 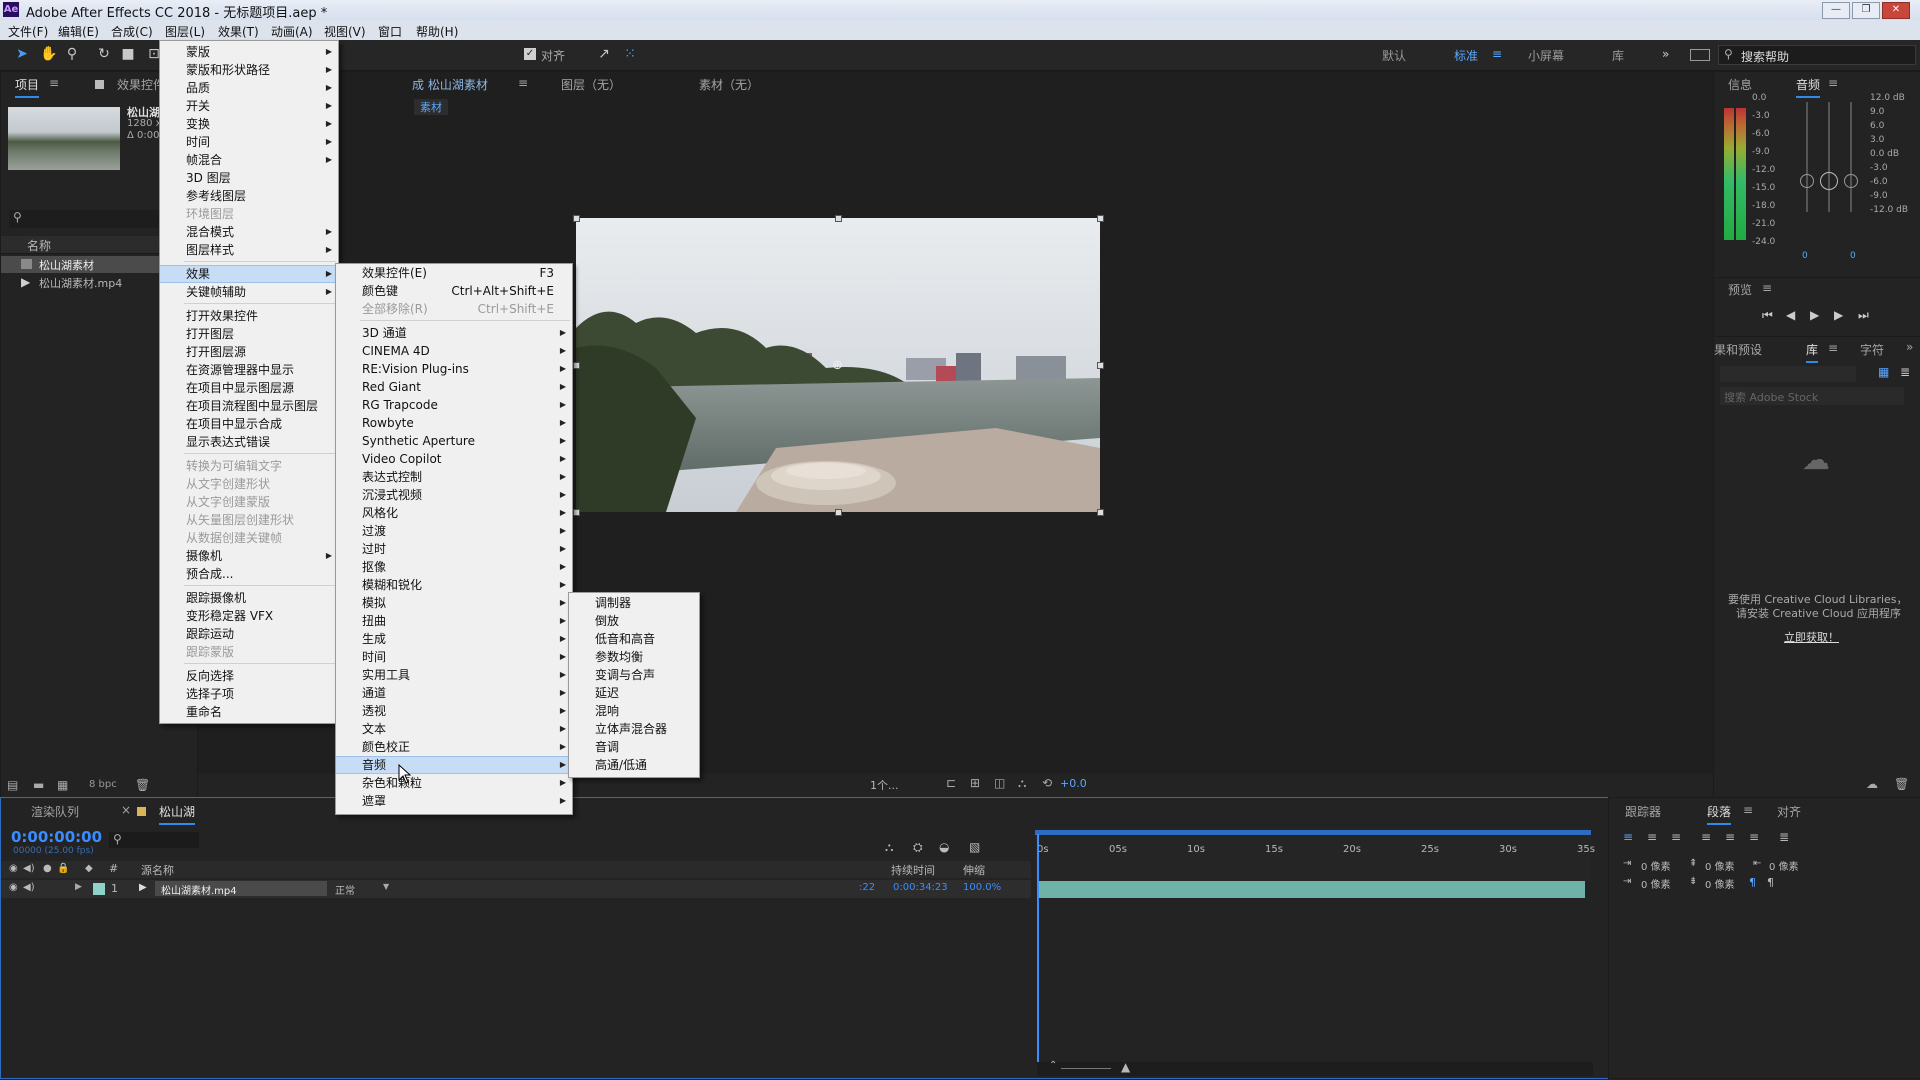 What do you see at coordinates (975, 783) in the screenshot?
I see `transparency-grid-icon: ⊞` at bounding box center [975, 783].